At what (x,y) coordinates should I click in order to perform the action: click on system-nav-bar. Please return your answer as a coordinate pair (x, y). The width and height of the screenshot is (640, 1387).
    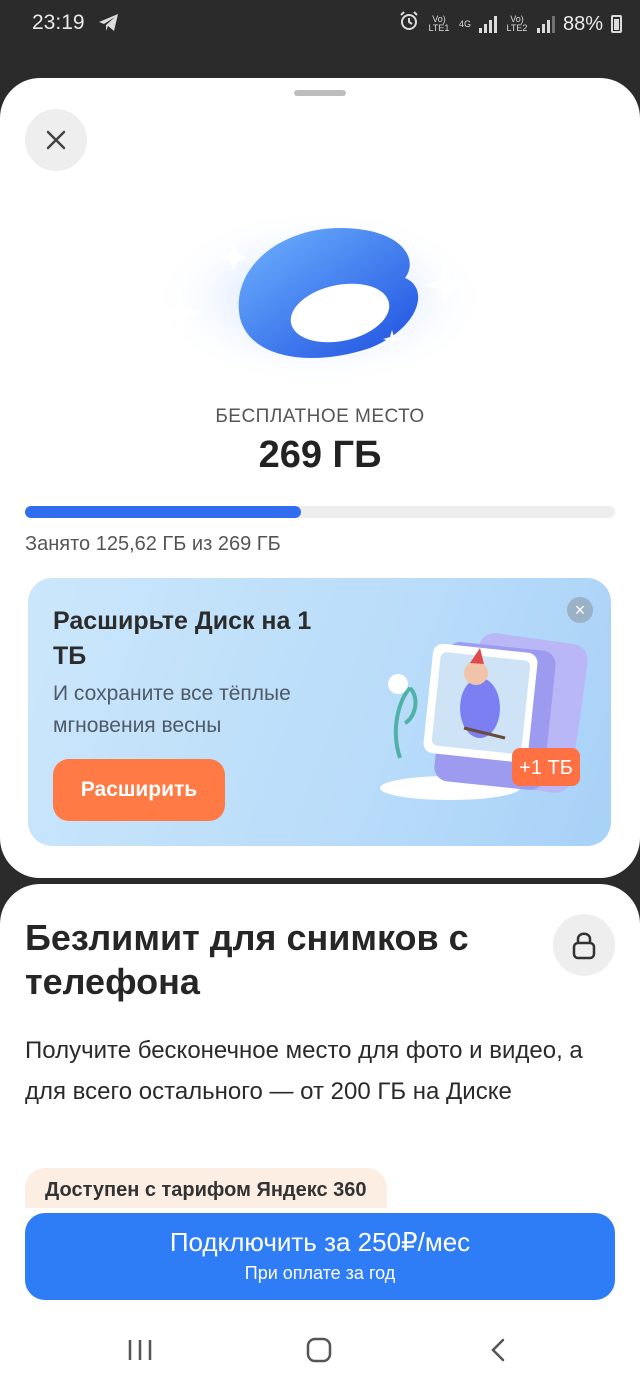
    Looking at the image, I should click on (320, 1348).